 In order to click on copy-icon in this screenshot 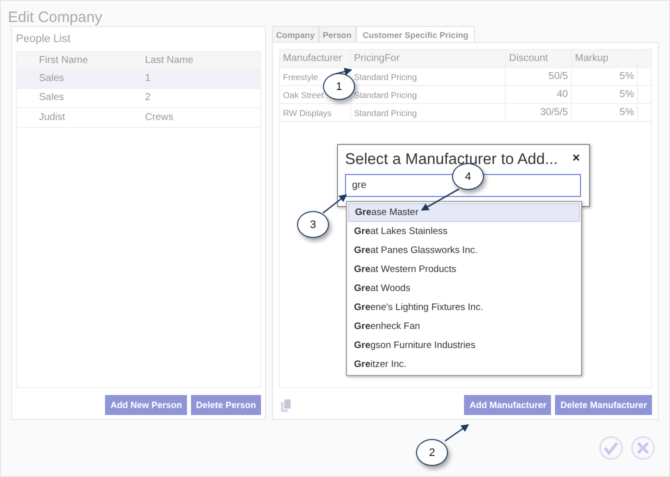, I will do `click(286, 405)`.